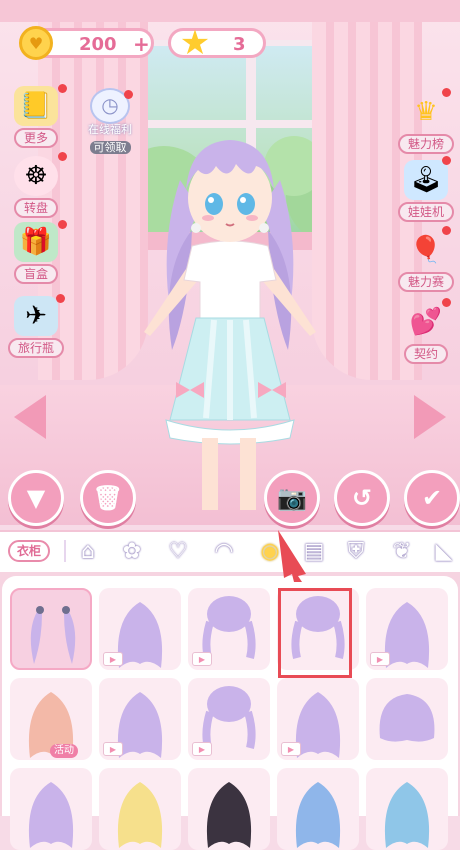 The height and width of the screenshot is (850, 460). What do you see at coordinates (35, 348) in the screenshot?
I see `travel-bottle-label: 旅行瓶` at bounding box center [35, 348].